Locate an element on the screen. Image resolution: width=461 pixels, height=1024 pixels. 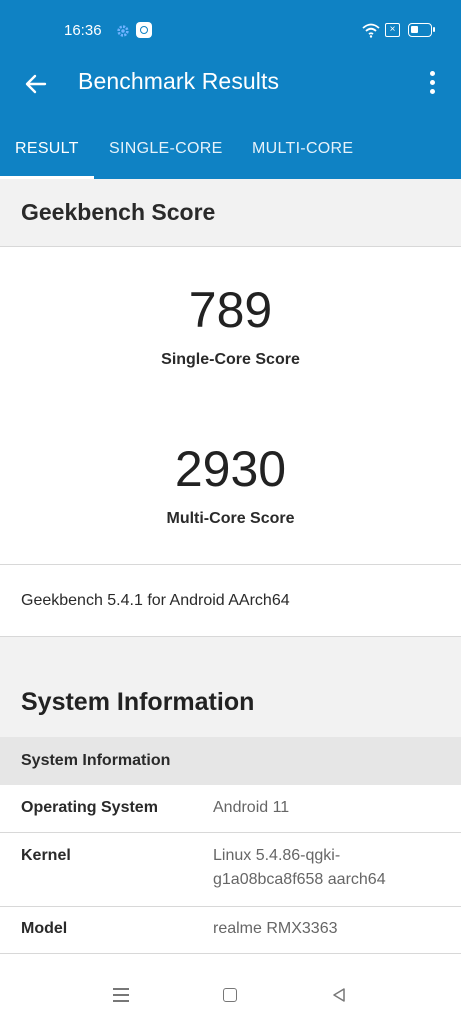
section-title: System Information is located at coordinates (138, 702).